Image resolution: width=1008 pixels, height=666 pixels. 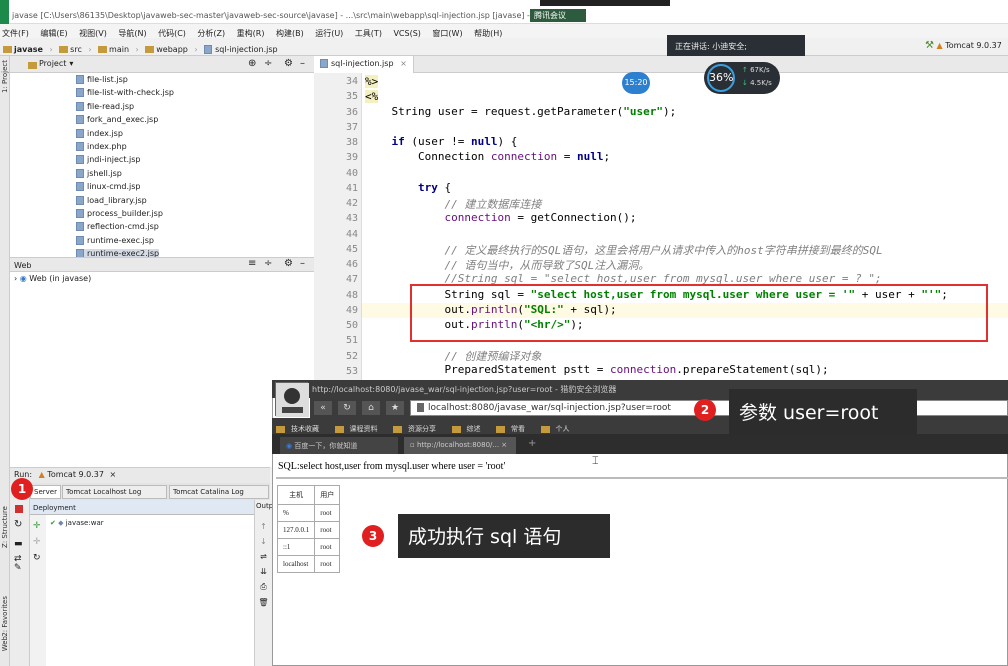 What do you see at coordinates (711, 46) in the screenshot?
I see `speaking-text: 正在讲话: 小迪安全;` at bounding box center [711, 46].